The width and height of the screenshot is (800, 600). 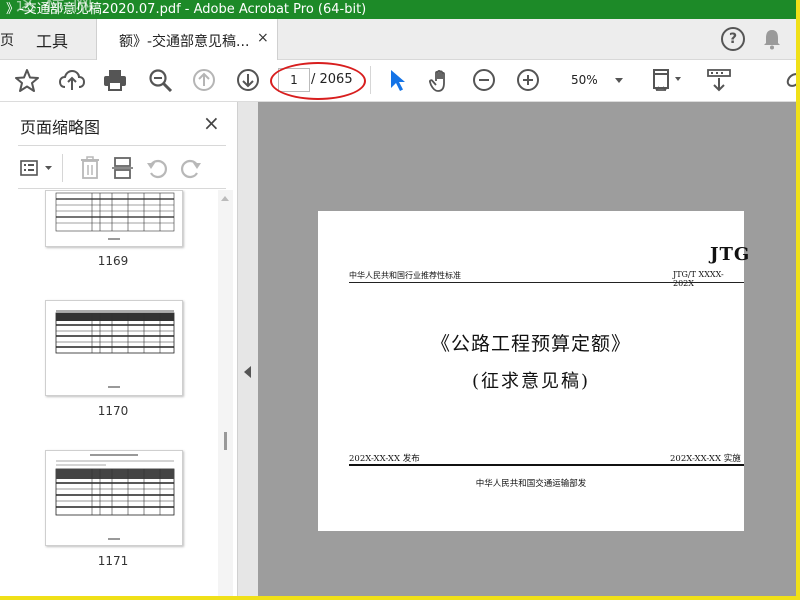 I want to click on page-up-icon, so click(x=204, y=80).